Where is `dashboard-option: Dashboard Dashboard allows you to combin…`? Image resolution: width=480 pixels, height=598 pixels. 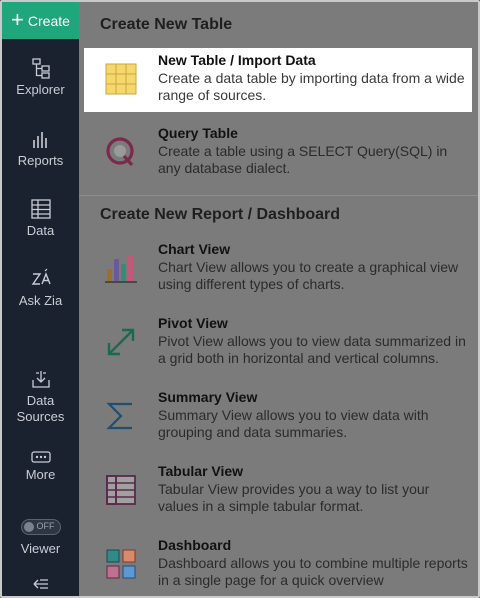
dashboard-option: Dashboard Dashboard allows you to combin… is located at coordinates (278, 564).